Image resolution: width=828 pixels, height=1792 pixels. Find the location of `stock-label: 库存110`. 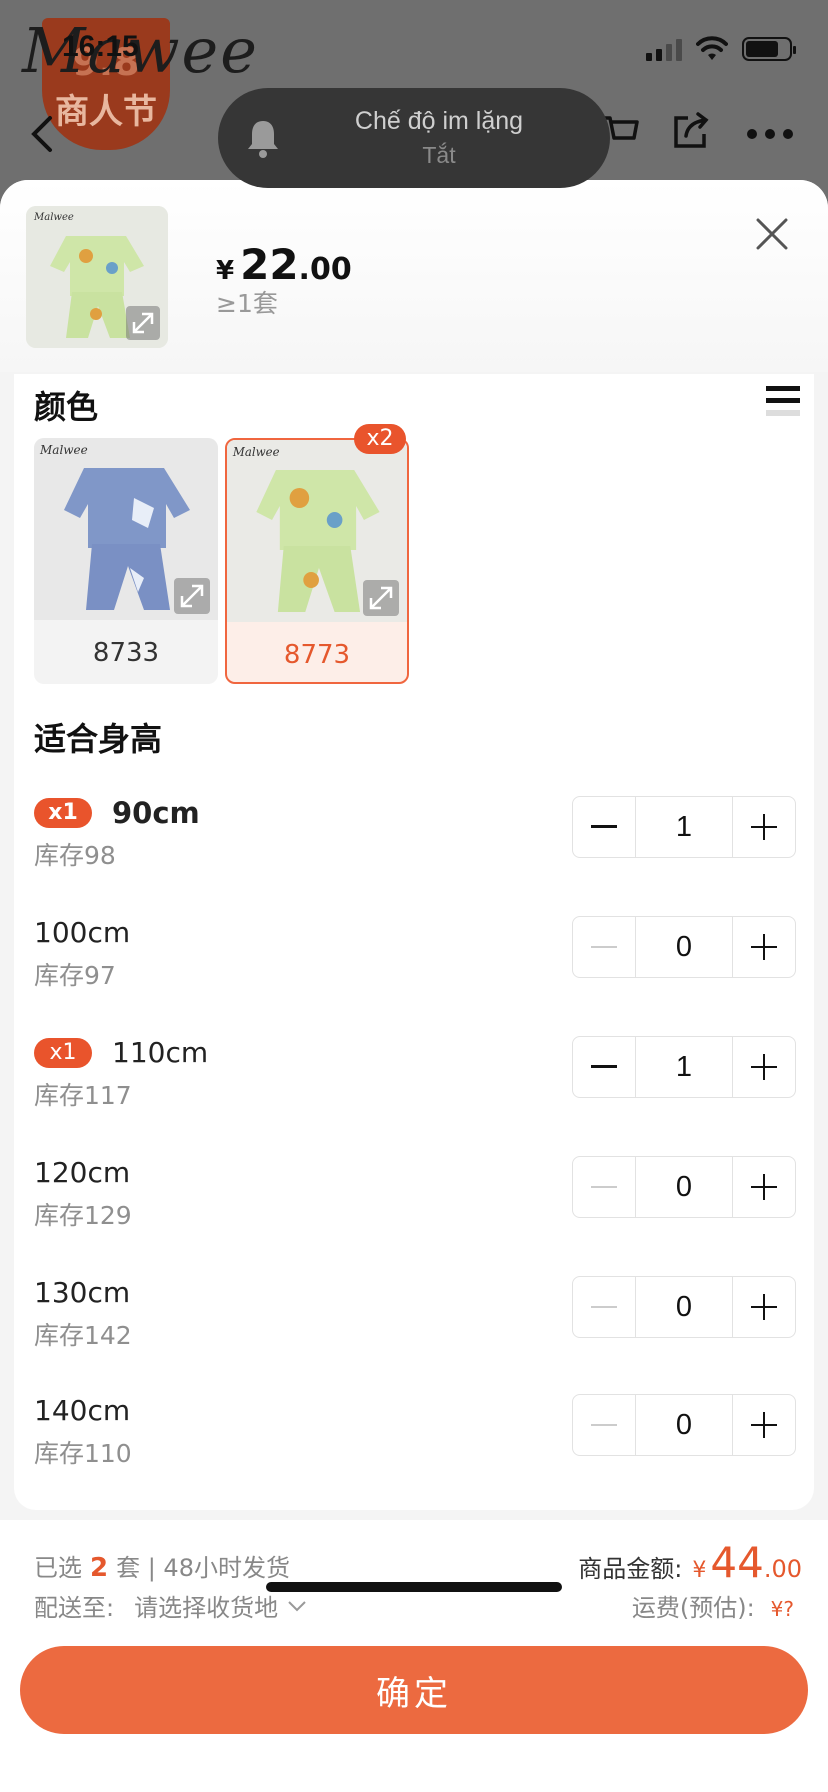

stock-label: 库存110 is located at coordinates (83, 1453).